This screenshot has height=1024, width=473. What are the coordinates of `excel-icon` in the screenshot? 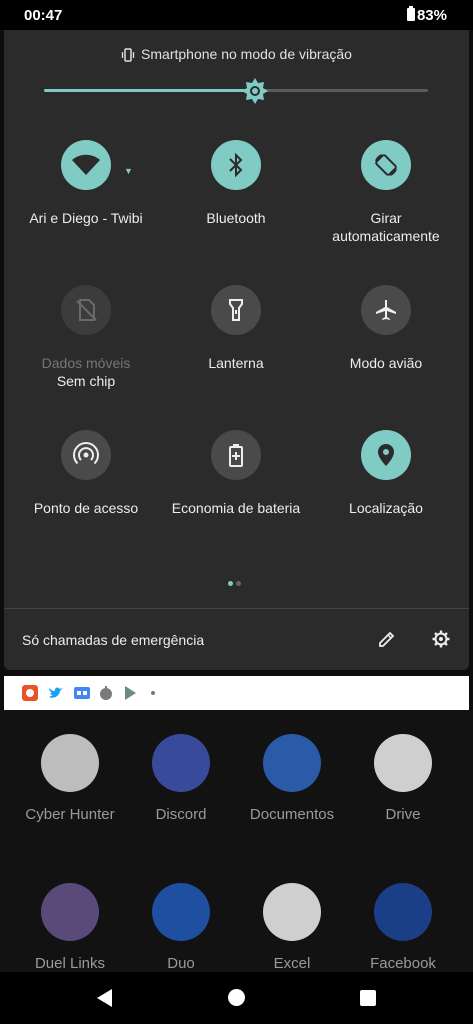 It's located at (292, 912).